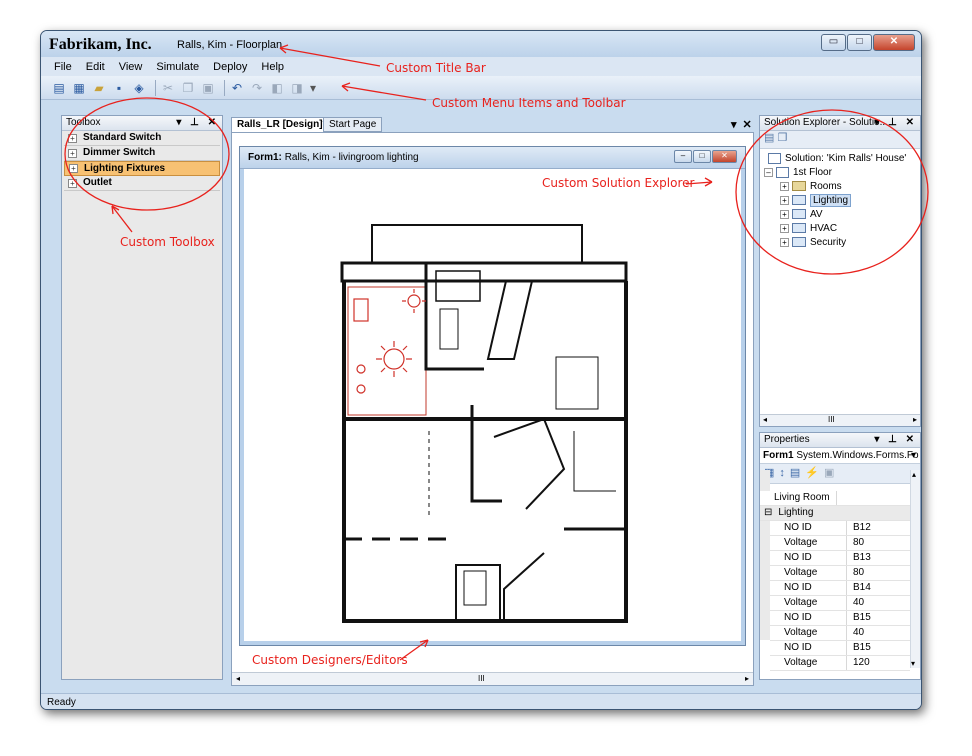  Describe the element at coordinates (768, 513) in the screenshot. I see `collapse-icon: ⊟` at that location.